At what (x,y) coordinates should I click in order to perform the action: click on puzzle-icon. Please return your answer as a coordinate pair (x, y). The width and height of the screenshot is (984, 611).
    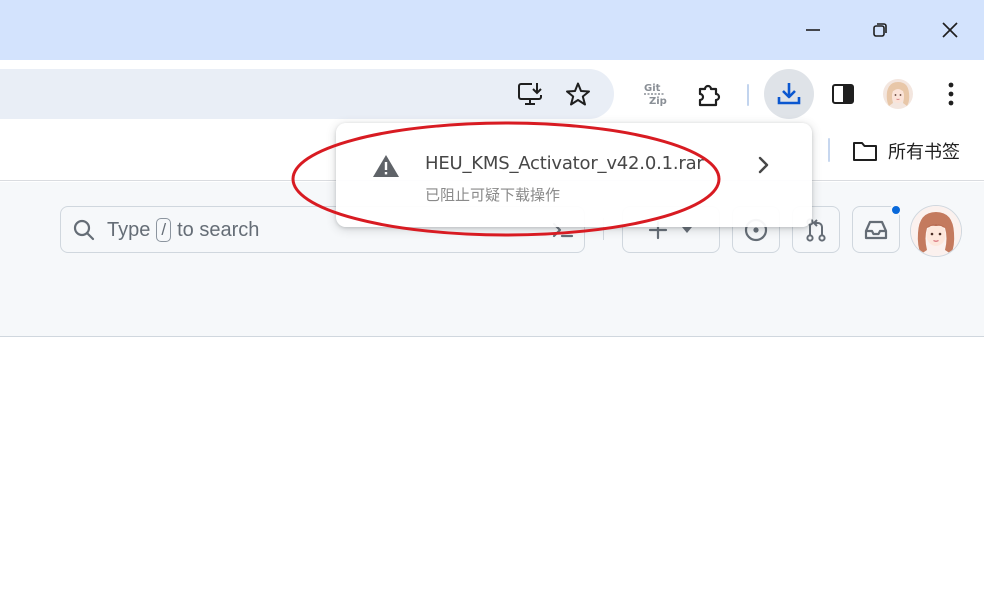
    Looking at the image, I should click on (709, 95).